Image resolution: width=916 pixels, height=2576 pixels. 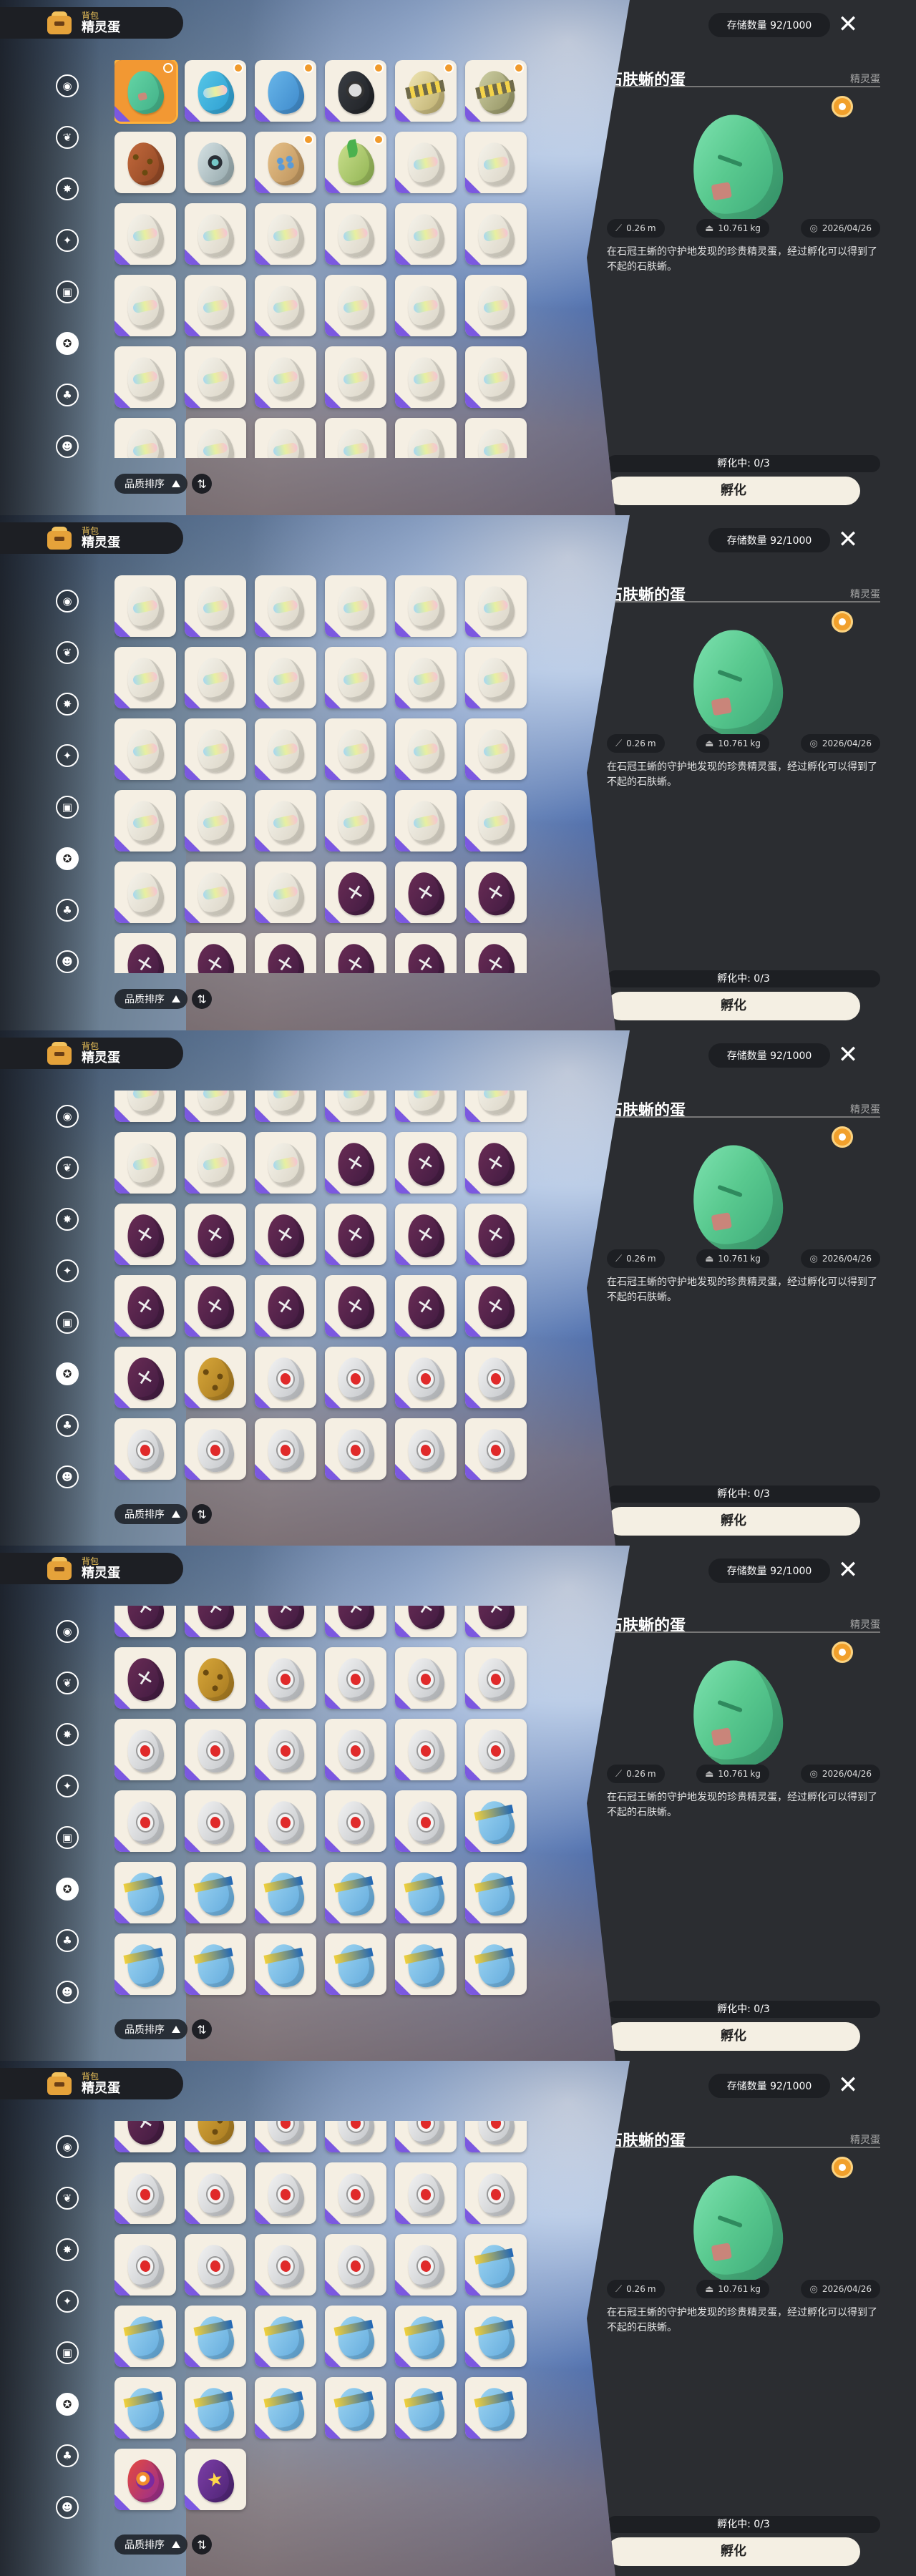 I want to click on hatch-button: 孵化, so click(x=733, y=1521).